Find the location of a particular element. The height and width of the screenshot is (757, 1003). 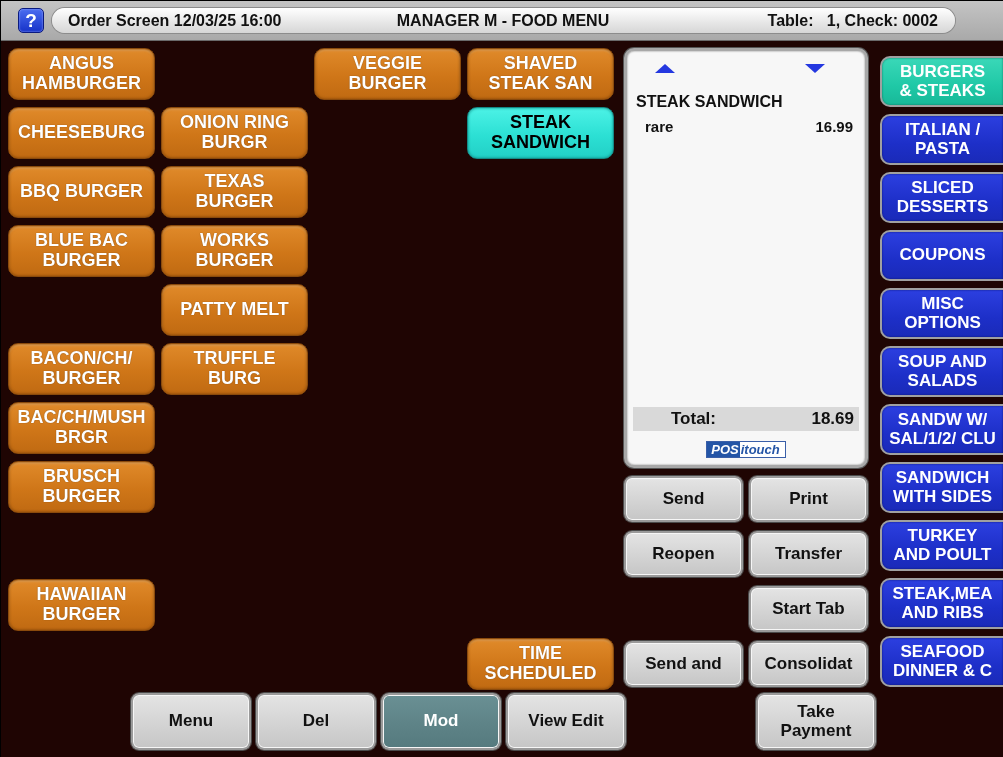

action-button: Send is located at coordinates (683, 499).